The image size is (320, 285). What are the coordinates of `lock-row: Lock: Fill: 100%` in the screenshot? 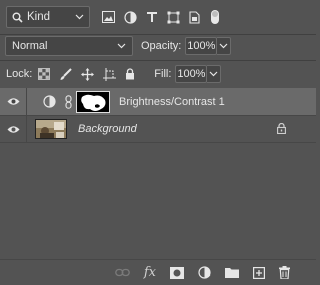 It's located at (158, 74).